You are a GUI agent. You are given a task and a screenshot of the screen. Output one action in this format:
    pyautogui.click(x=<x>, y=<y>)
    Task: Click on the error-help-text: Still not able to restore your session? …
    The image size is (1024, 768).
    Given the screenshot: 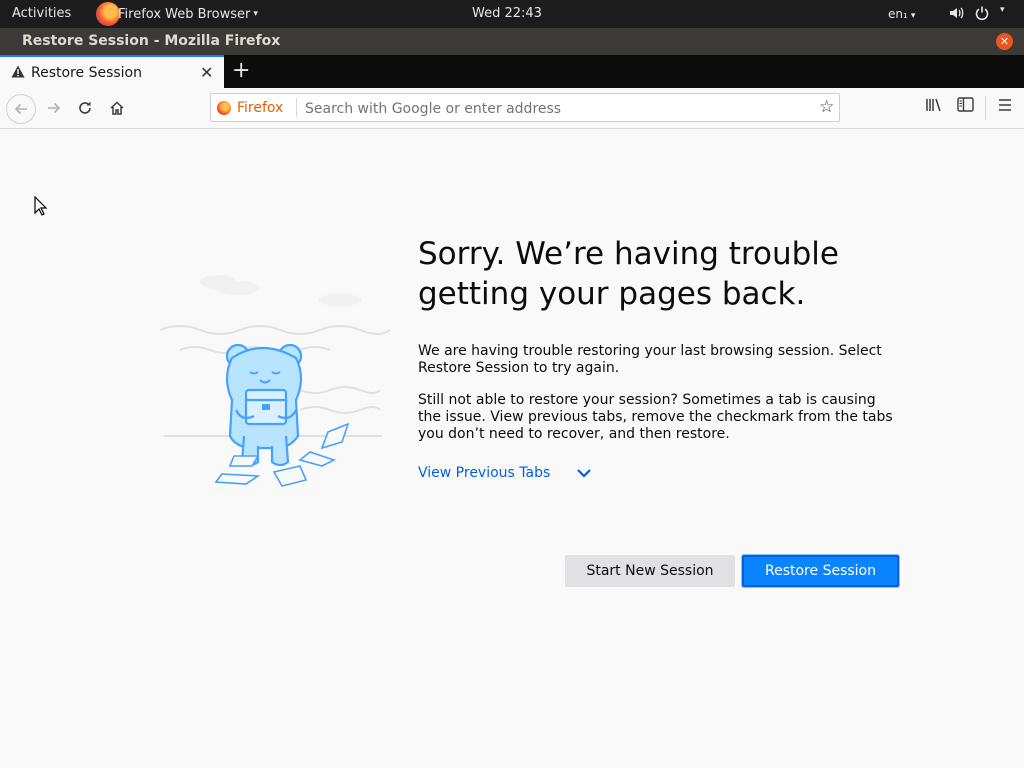 What is the action you would take?
    pyautogui.click(x=655, y=417)
    